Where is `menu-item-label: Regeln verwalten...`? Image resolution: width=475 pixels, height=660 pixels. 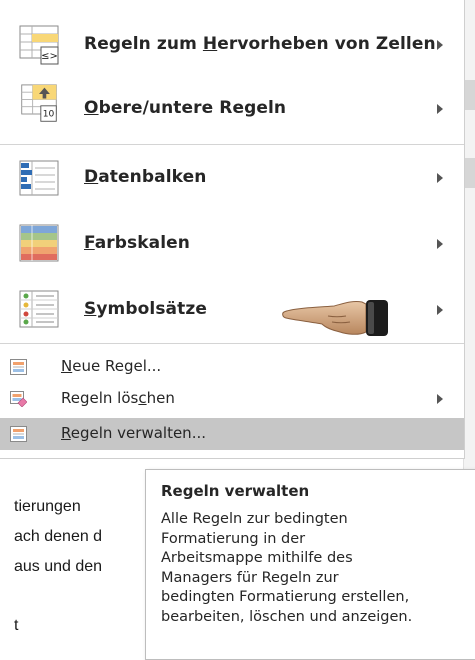
menu-item-label: Regeln verwalten... is located at coordinates (133, 433).